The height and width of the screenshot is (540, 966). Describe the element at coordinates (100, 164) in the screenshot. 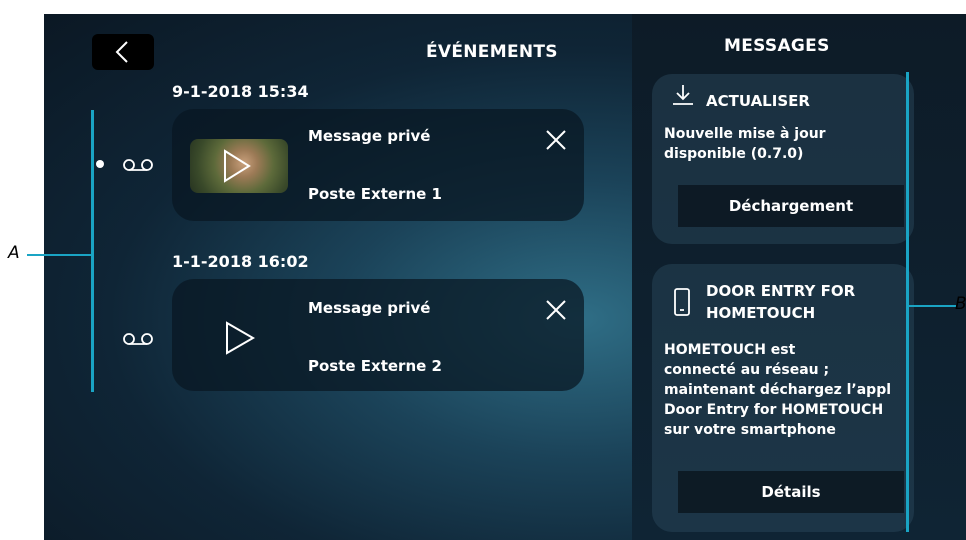

I see `unread-indicator` at that location.